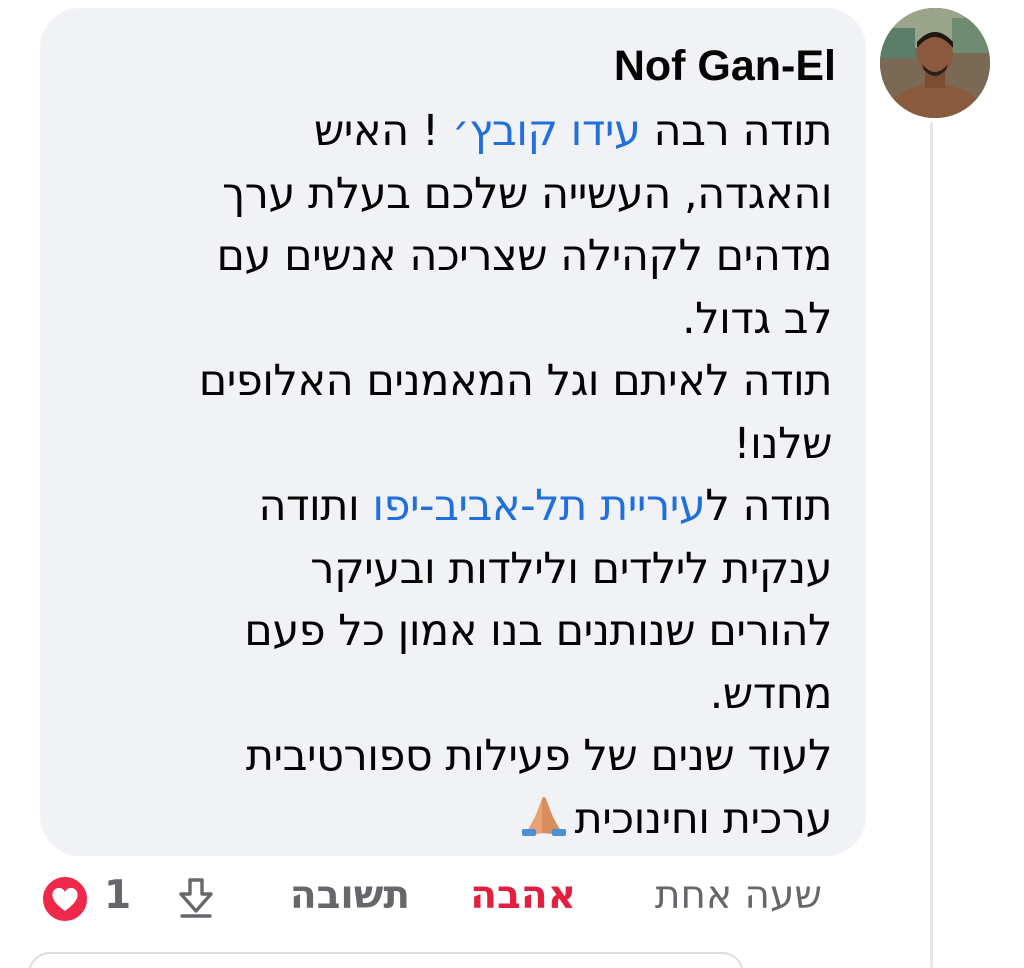 The width and height of the screenshot is (1024, 968). Describe the element at coordinates (350, 896) in the screenshot. I see `reply-button: תשובה` at that location.